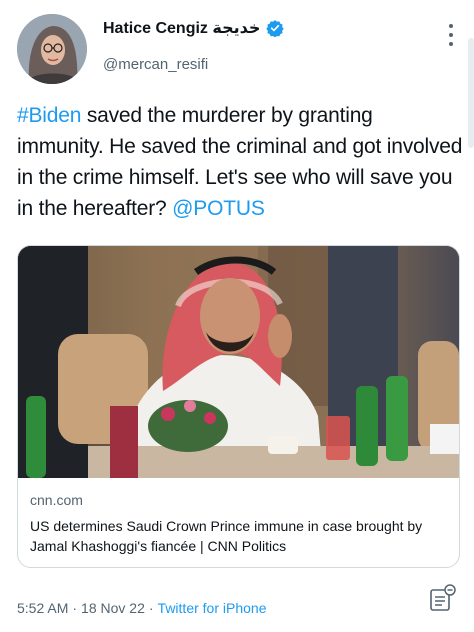 The image size is (474, 632). I want to click on scrollbar, so click(471, 93).